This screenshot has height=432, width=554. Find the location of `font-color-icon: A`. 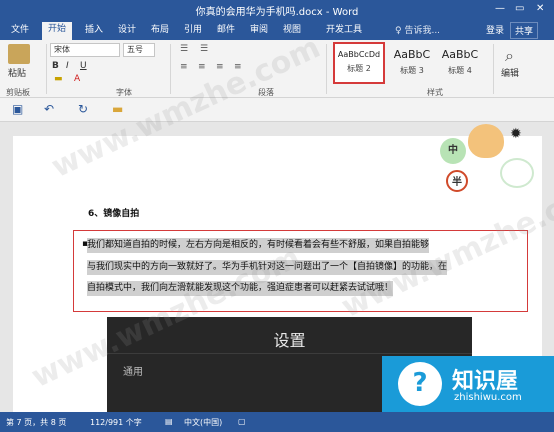

font-color-icon: A is located at coordinates (77, 79).